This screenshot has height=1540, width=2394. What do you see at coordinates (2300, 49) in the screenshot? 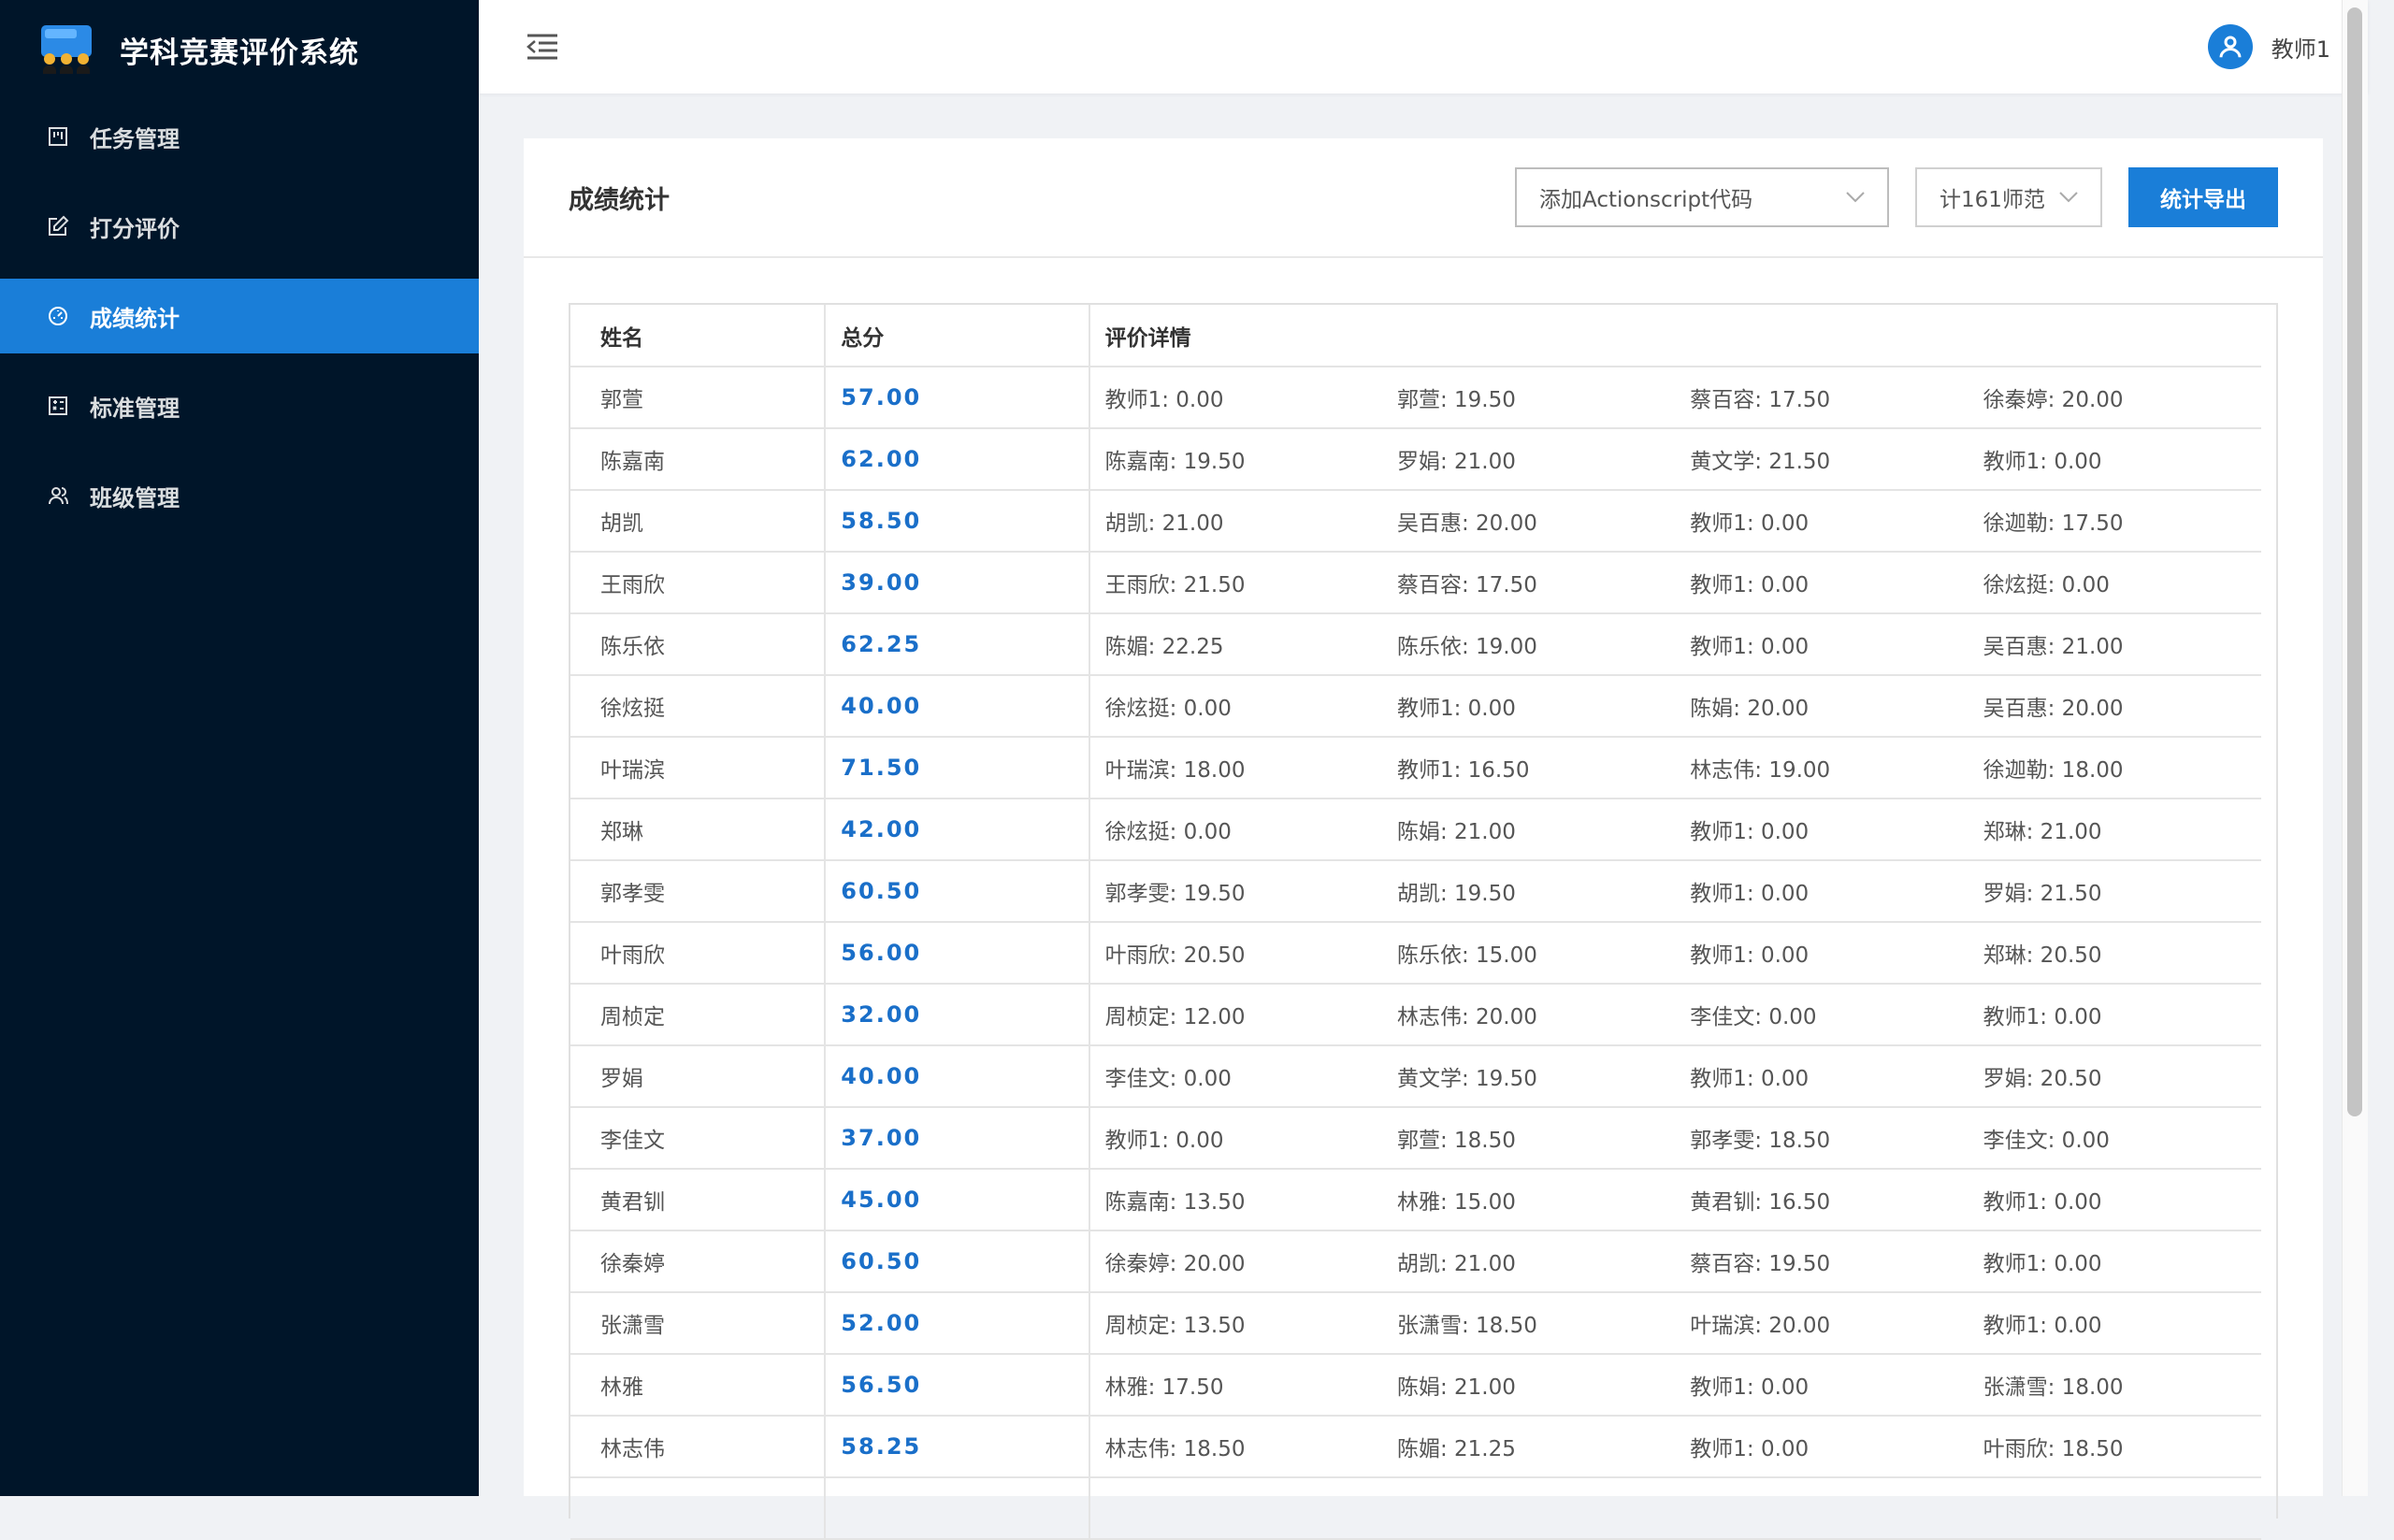
I see `user-name: 教师1` at bounding box center [2300, 49].